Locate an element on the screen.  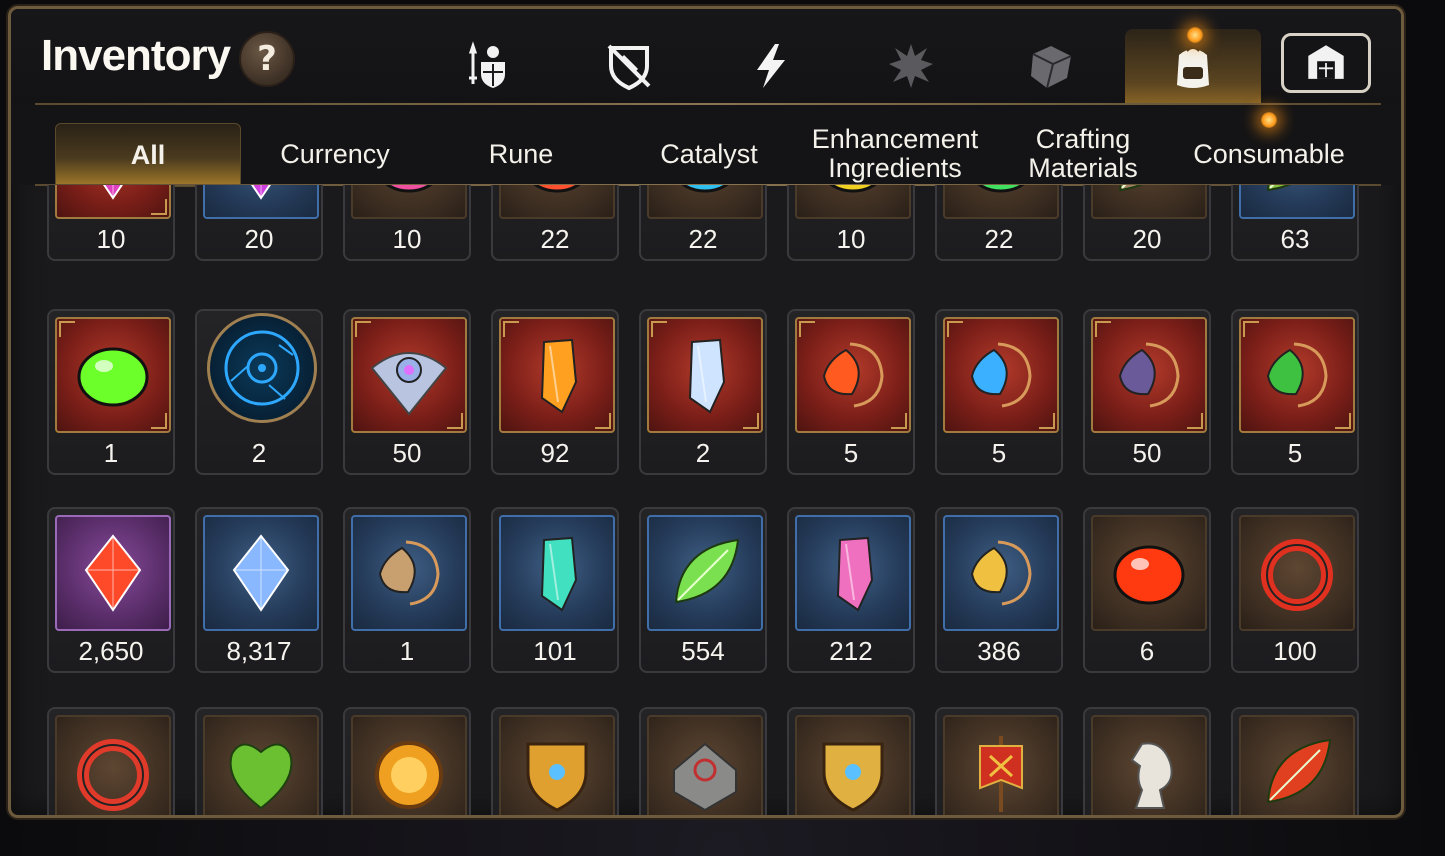
category-skill is located at coordinates (771, 66).